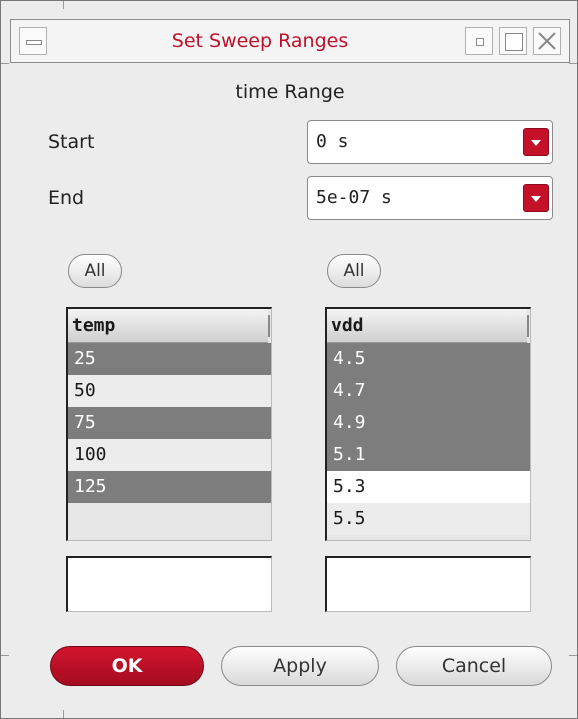 The width and height of the screenshot is (578, 719). Describe the element at coordinates (169, 487) in the screenshot. I see `list-item: 125` at that location.